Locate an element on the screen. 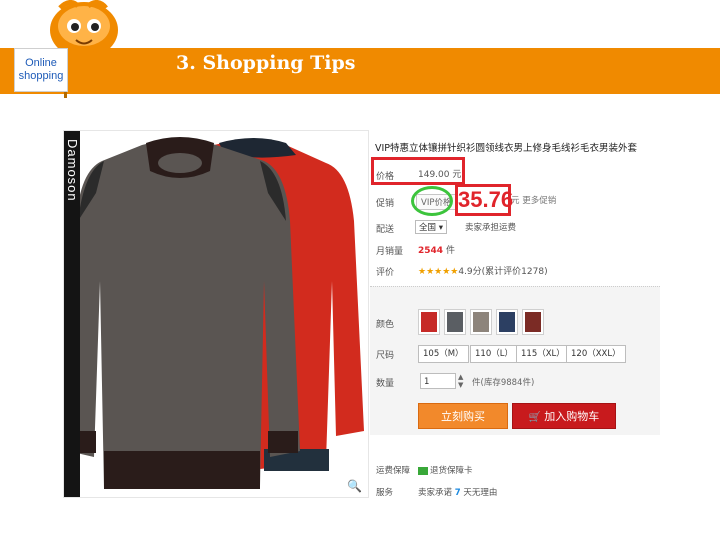 This screenshot has height=540, width=720. service-text: 退货保障卡 is located at coordinates (451, 471).